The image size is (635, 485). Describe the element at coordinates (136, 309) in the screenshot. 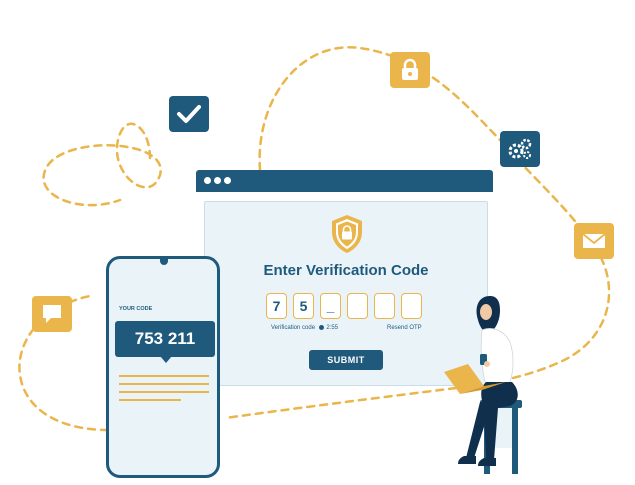

I see `your-code-label: YOUR CODE` at that location.